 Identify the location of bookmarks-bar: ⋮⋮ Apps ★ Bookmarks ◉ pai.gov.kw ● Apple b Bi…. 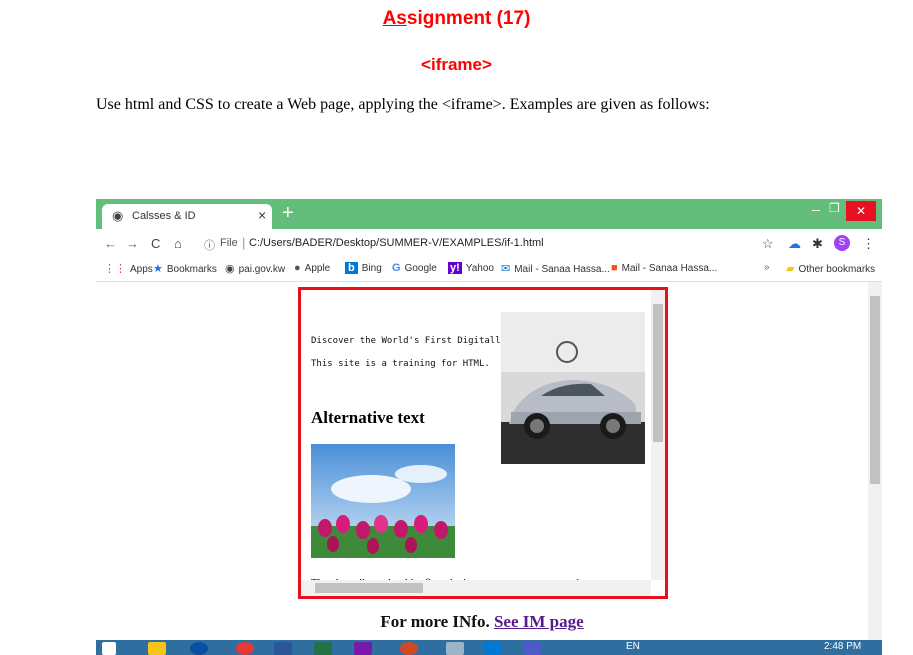
(489, 270).